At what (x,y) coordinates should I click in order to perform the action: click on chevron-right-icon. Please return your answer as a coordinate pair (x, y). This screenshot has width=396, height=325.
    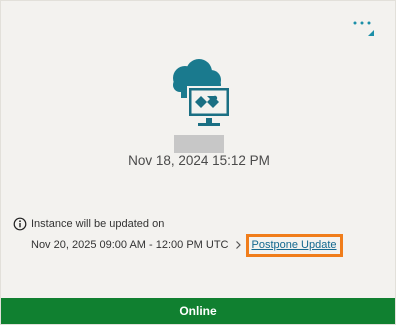
    Looking at the image, I should click on (238, 245).